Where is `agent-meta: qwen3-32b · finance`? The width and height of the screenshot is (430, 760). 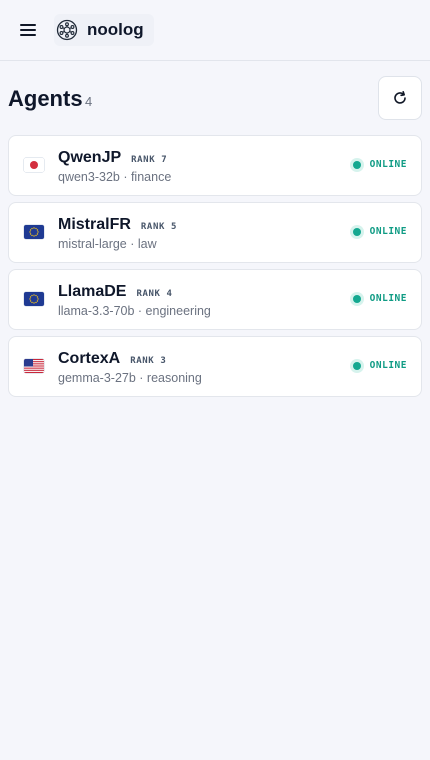
agent-meta: qwen3-32b · finance is located at coordinates (115, 177).